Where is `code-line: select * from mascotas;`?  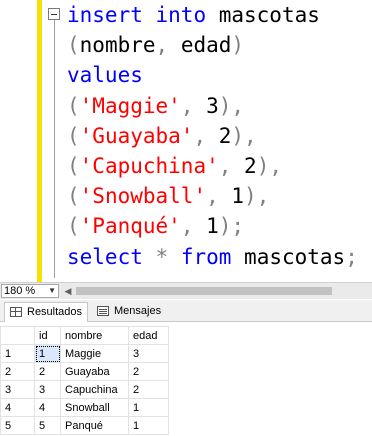 code-line: select * from mascotas; is located at coordinates (212, 259).